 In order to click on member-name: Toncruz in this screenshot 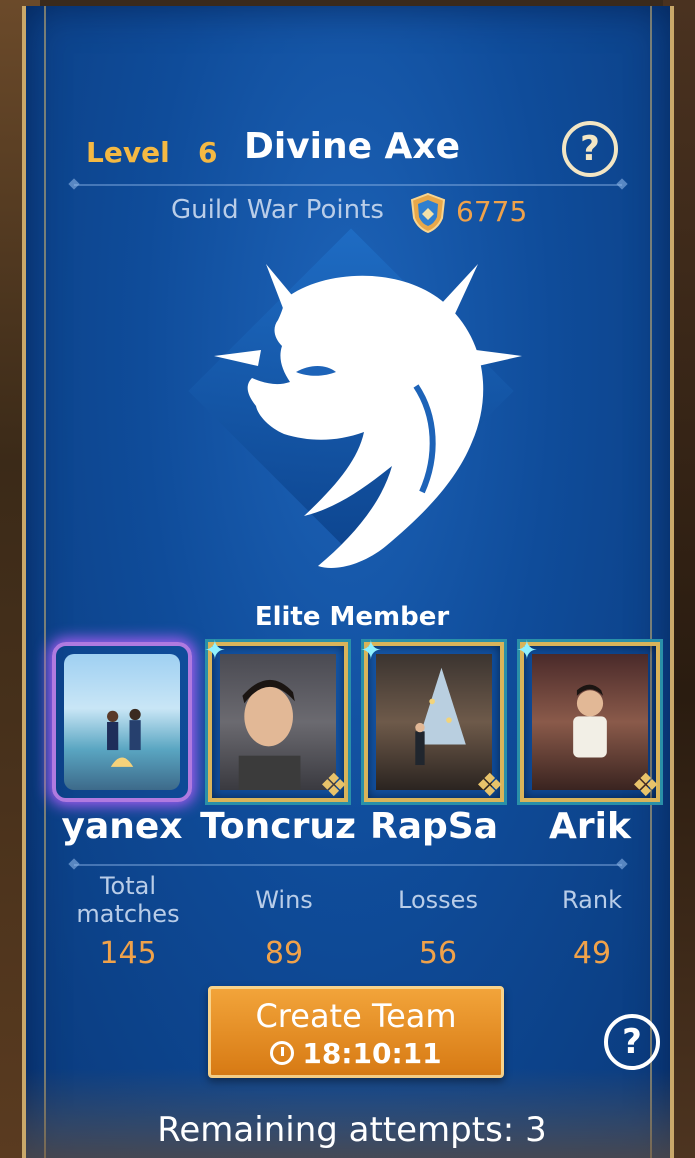, I will do `click(278, 826)`.